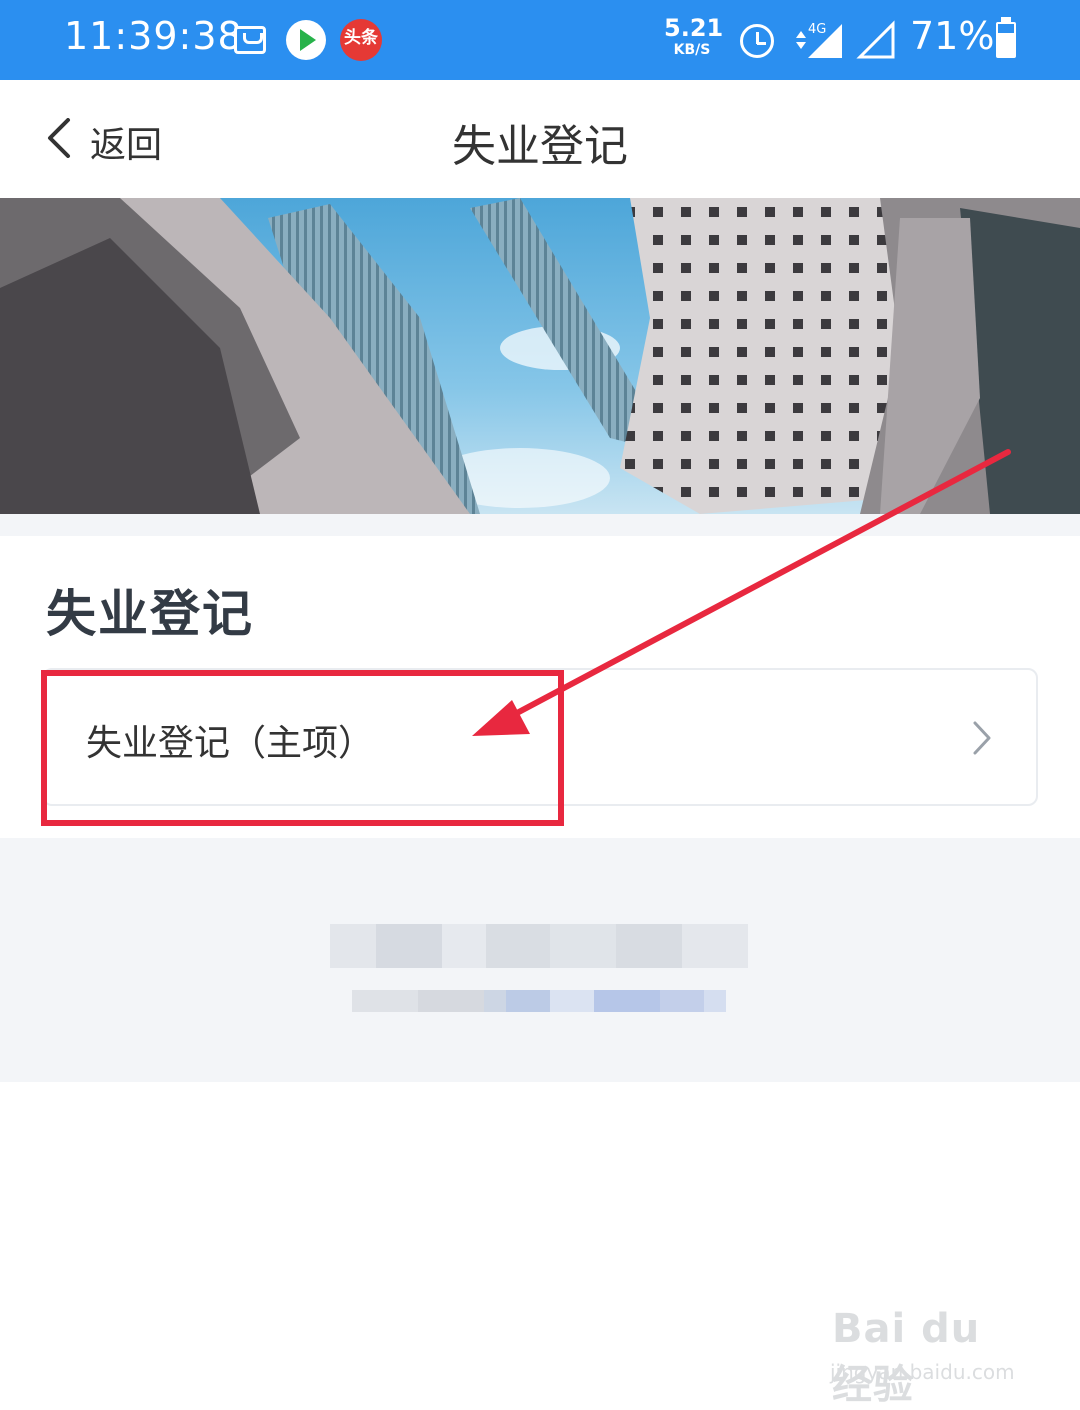 Image resolution: width=1080 pixels, height=1410 pixels. I want to click on service-item-label: 失业登记（主项）, so click(230, 743).